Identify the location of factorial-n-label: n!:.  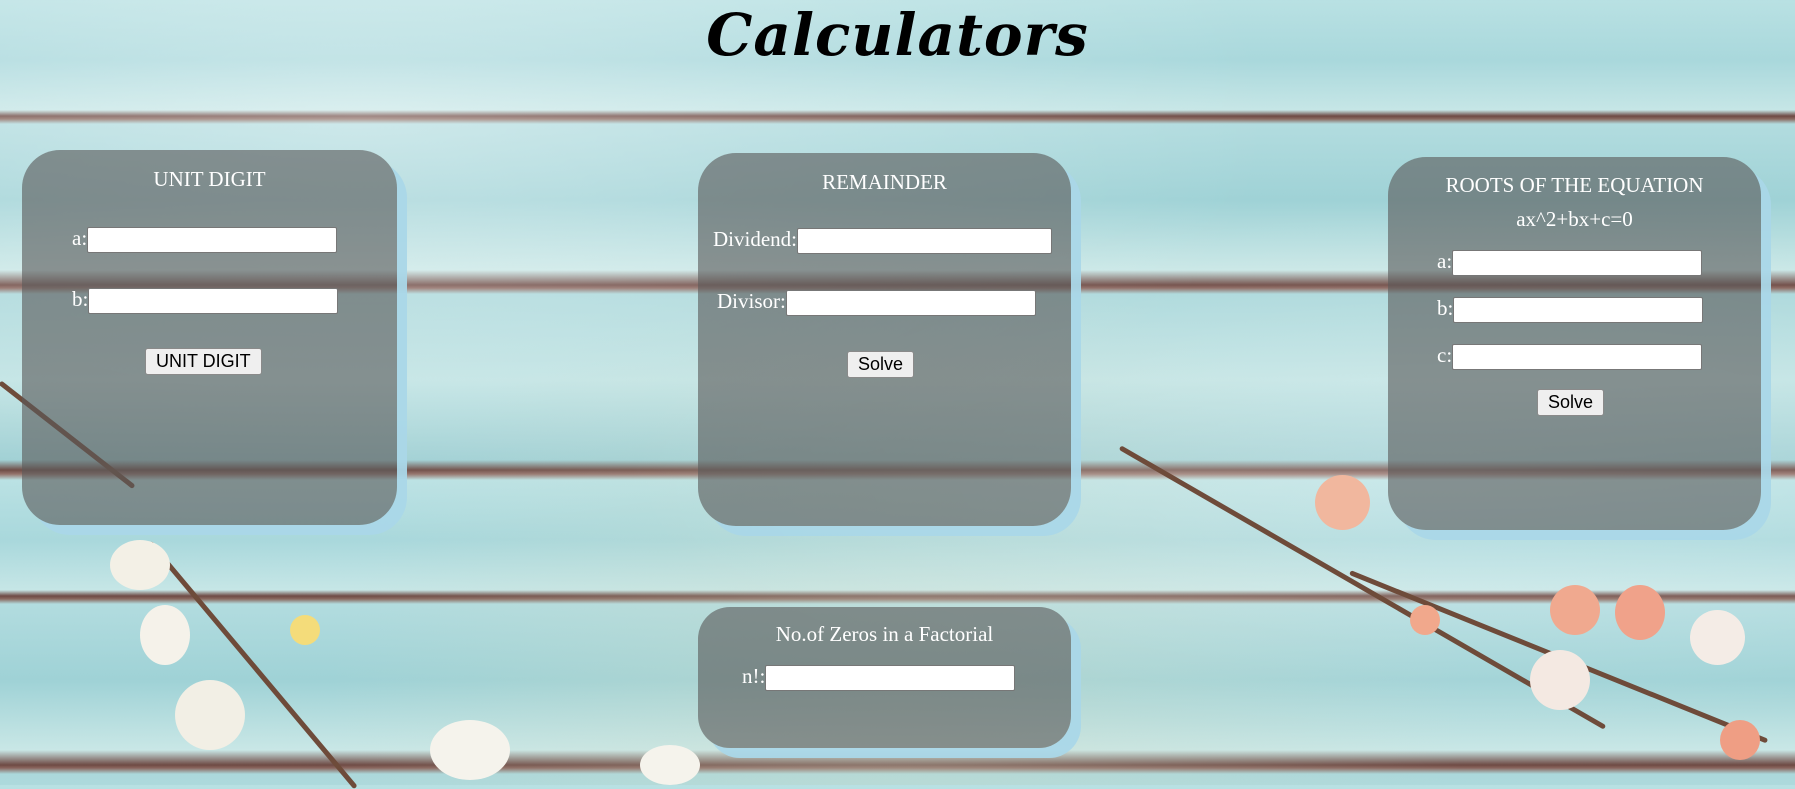
(754, 676).